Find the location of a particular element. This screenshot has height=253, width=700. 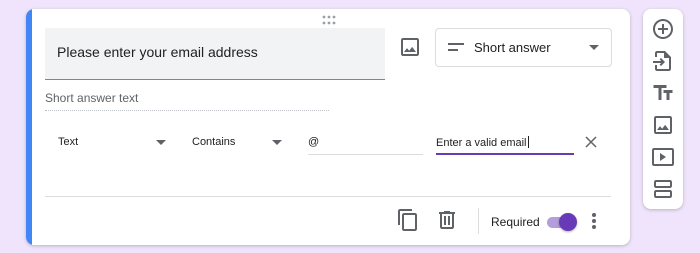

validation-pattern-input: @ is located at coordinates (365, 145).